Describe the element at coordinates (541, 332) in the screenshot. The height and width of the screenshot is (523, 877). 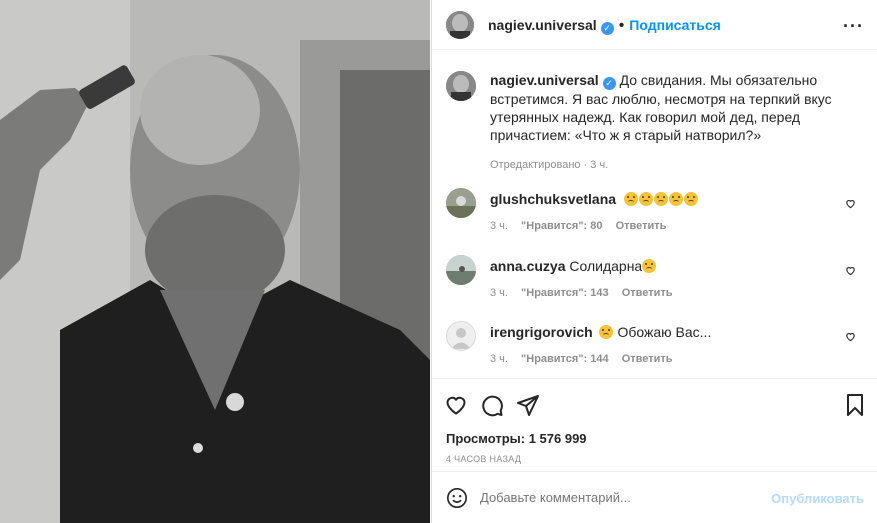
I see `commenter-username: irengrigorovich` at that location.